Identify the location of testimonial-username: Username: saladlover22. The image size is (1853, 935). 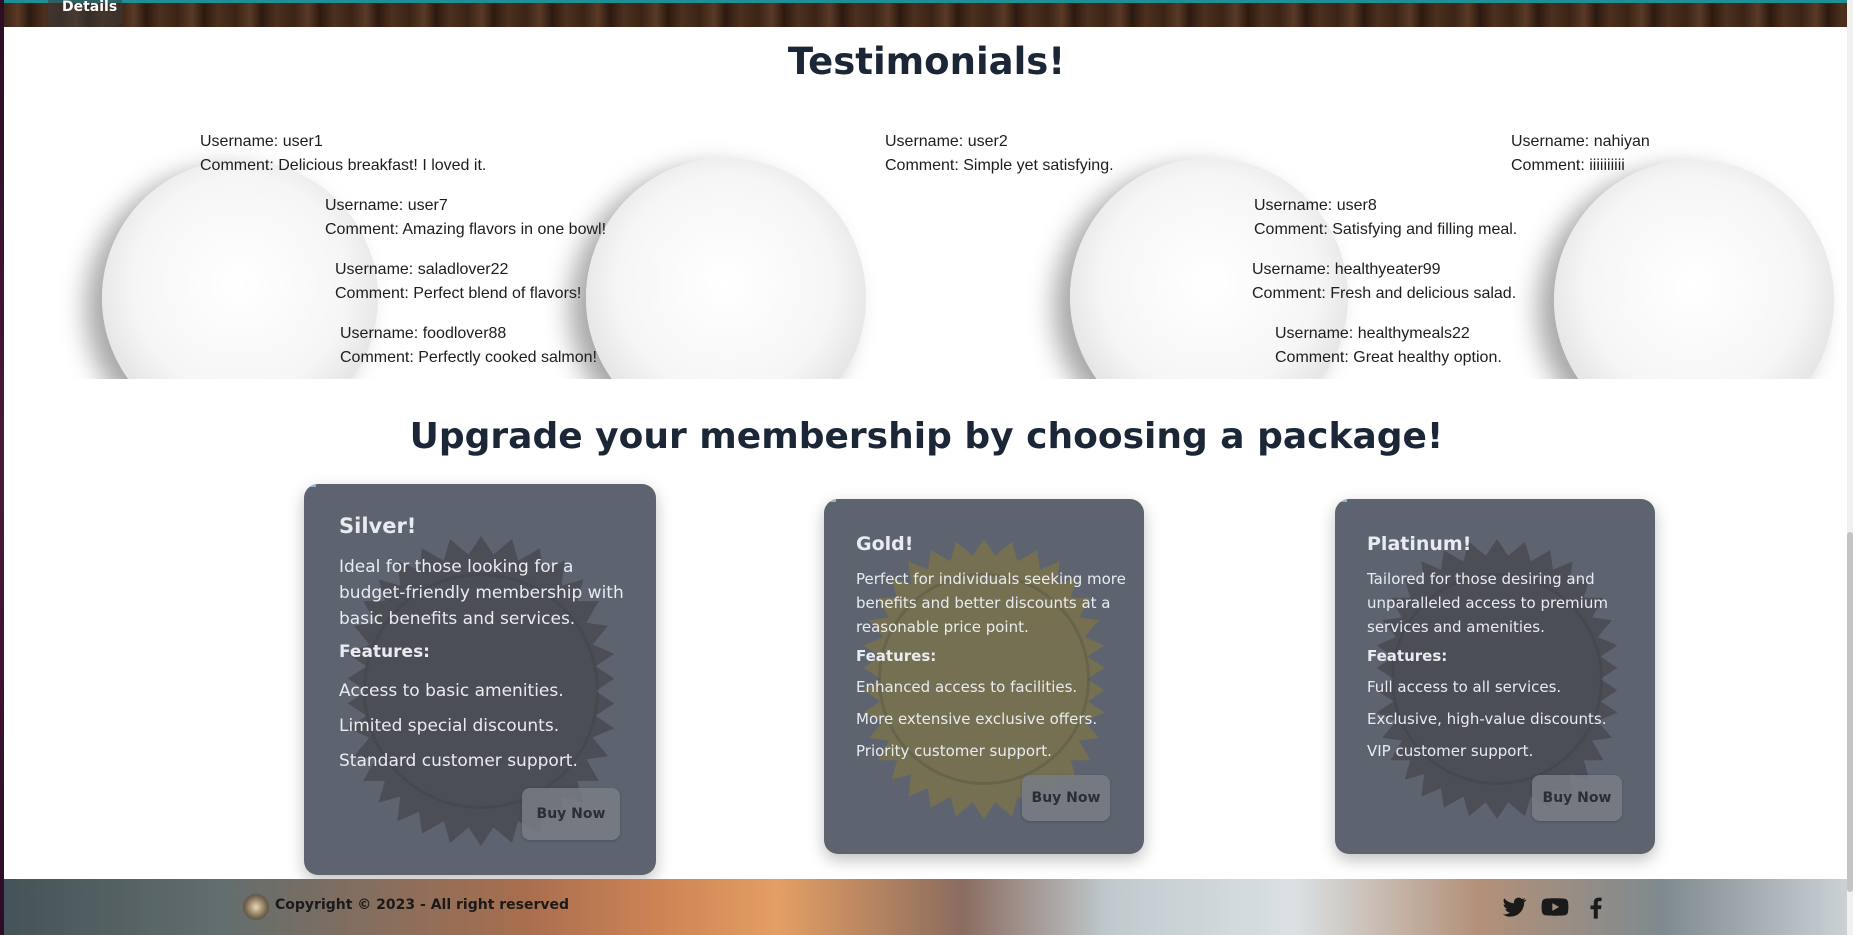
(422, 269).